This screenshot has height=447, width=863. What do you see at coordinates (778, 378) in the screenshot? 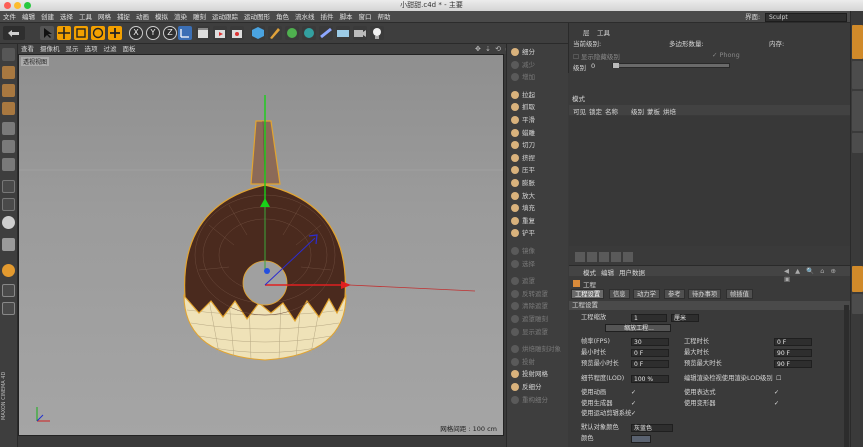
I see `render-lod-checkbox: ☐` at bounding box center [778, 378].